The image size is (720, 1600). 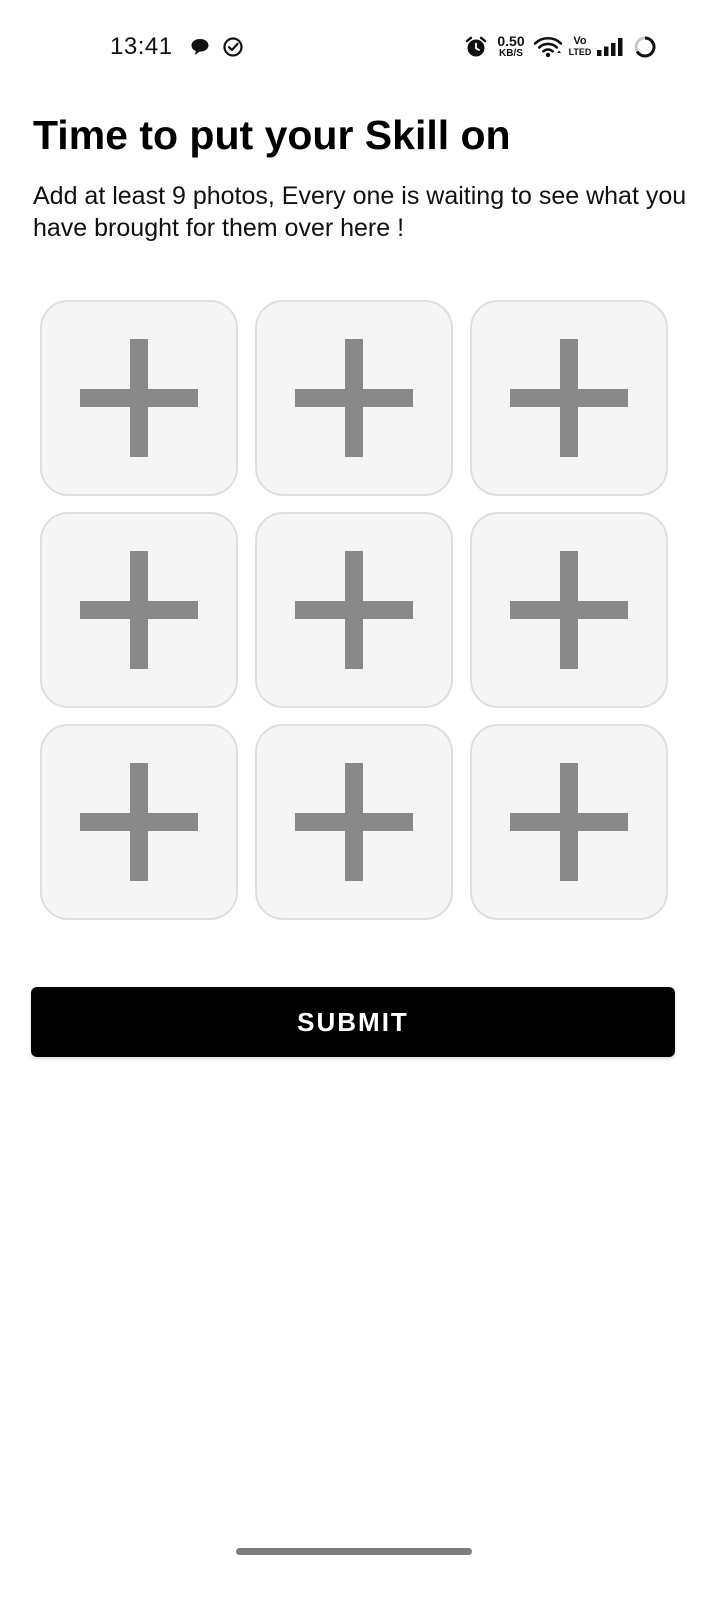 What do you see at coordinates (580, 52) in the screenshot?
I see `volte-bottom: LTED` at bounding box center [580, 52].